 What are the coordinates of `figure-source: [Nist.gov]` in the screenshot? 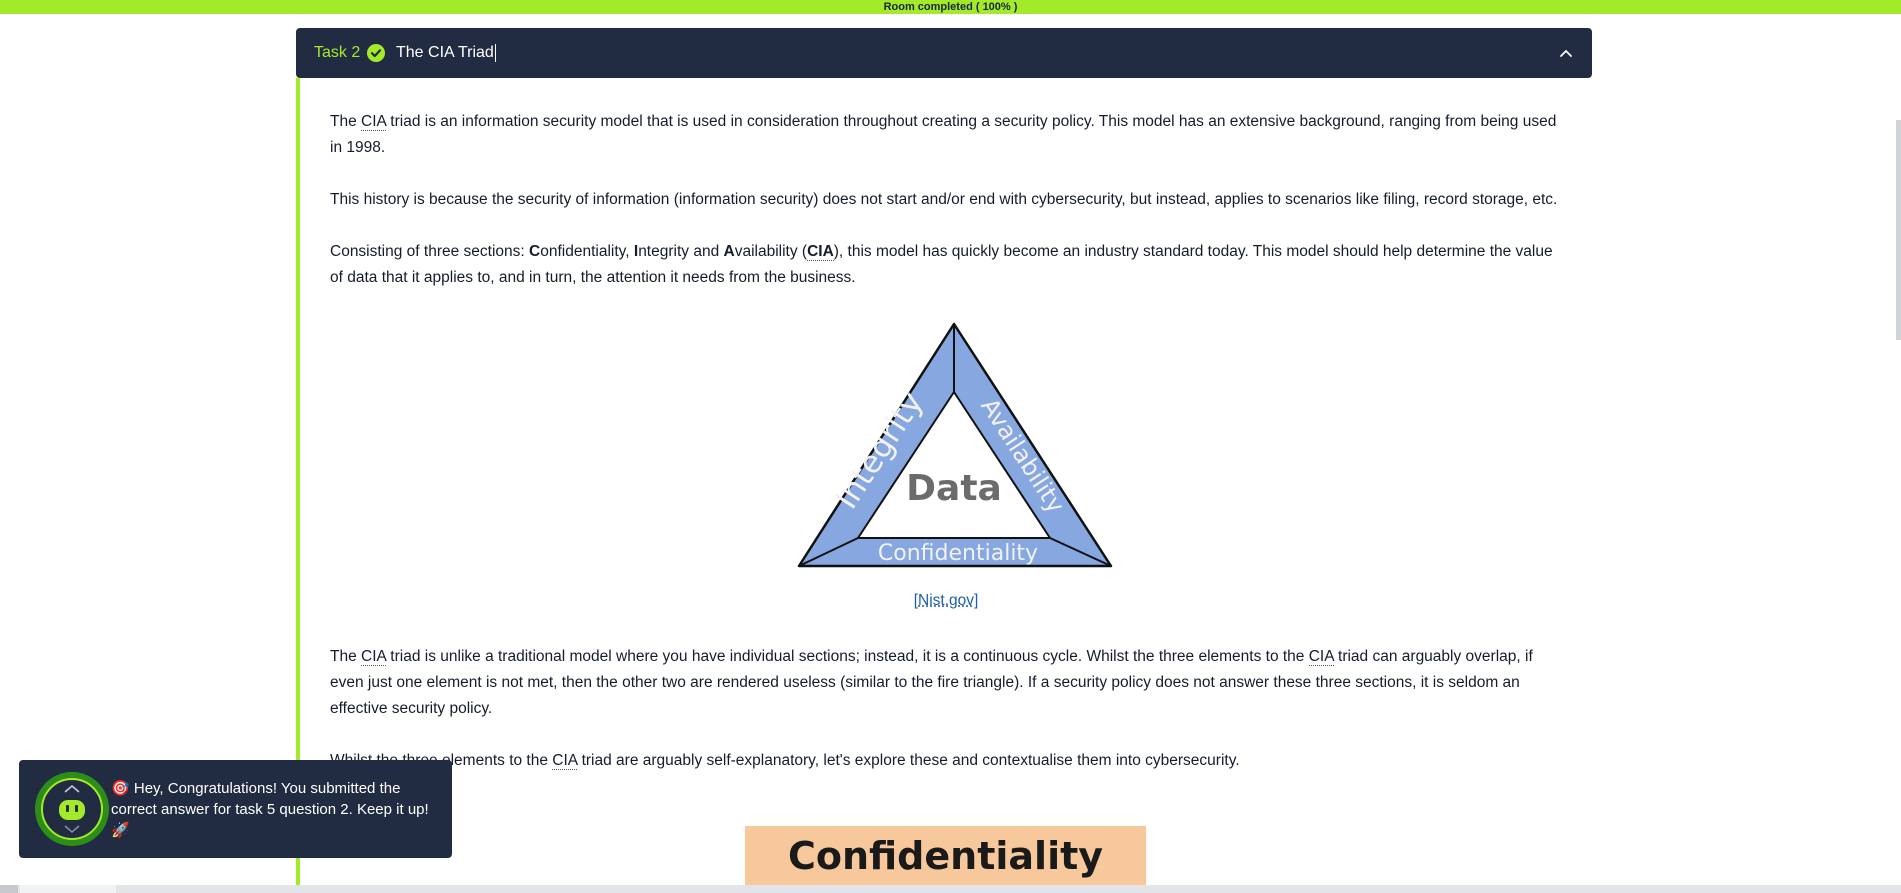 It's located at (946, 601).